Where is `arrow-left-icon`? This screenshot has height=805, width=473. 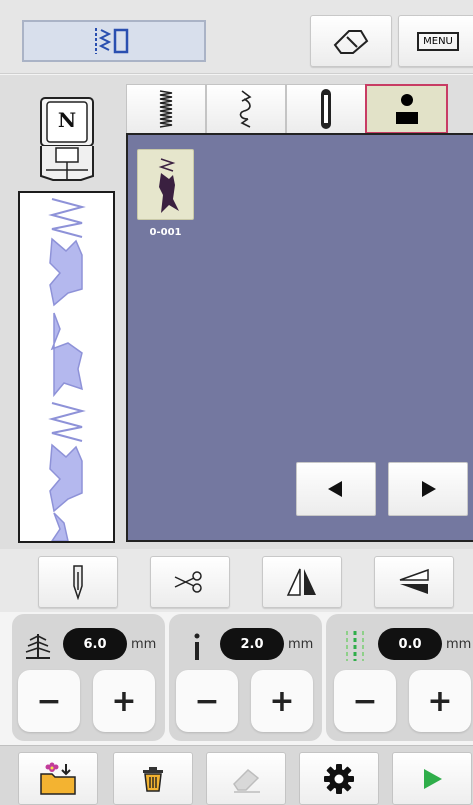
arrow-left-icon is located at coordinates (335, 489).